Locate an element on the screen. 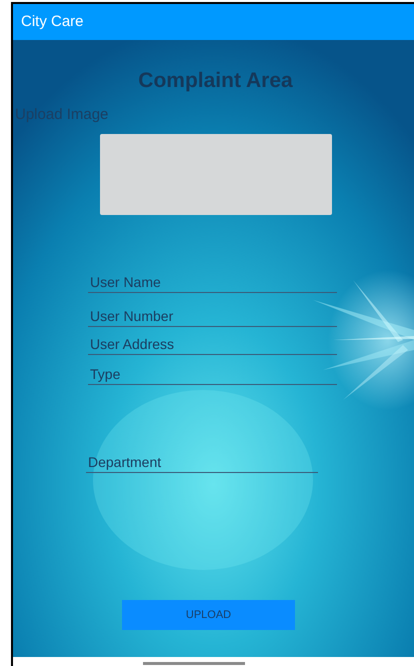 The height and width of the screenshot is (666, 414). app-title: City Care is located at coordinates (52, 22).